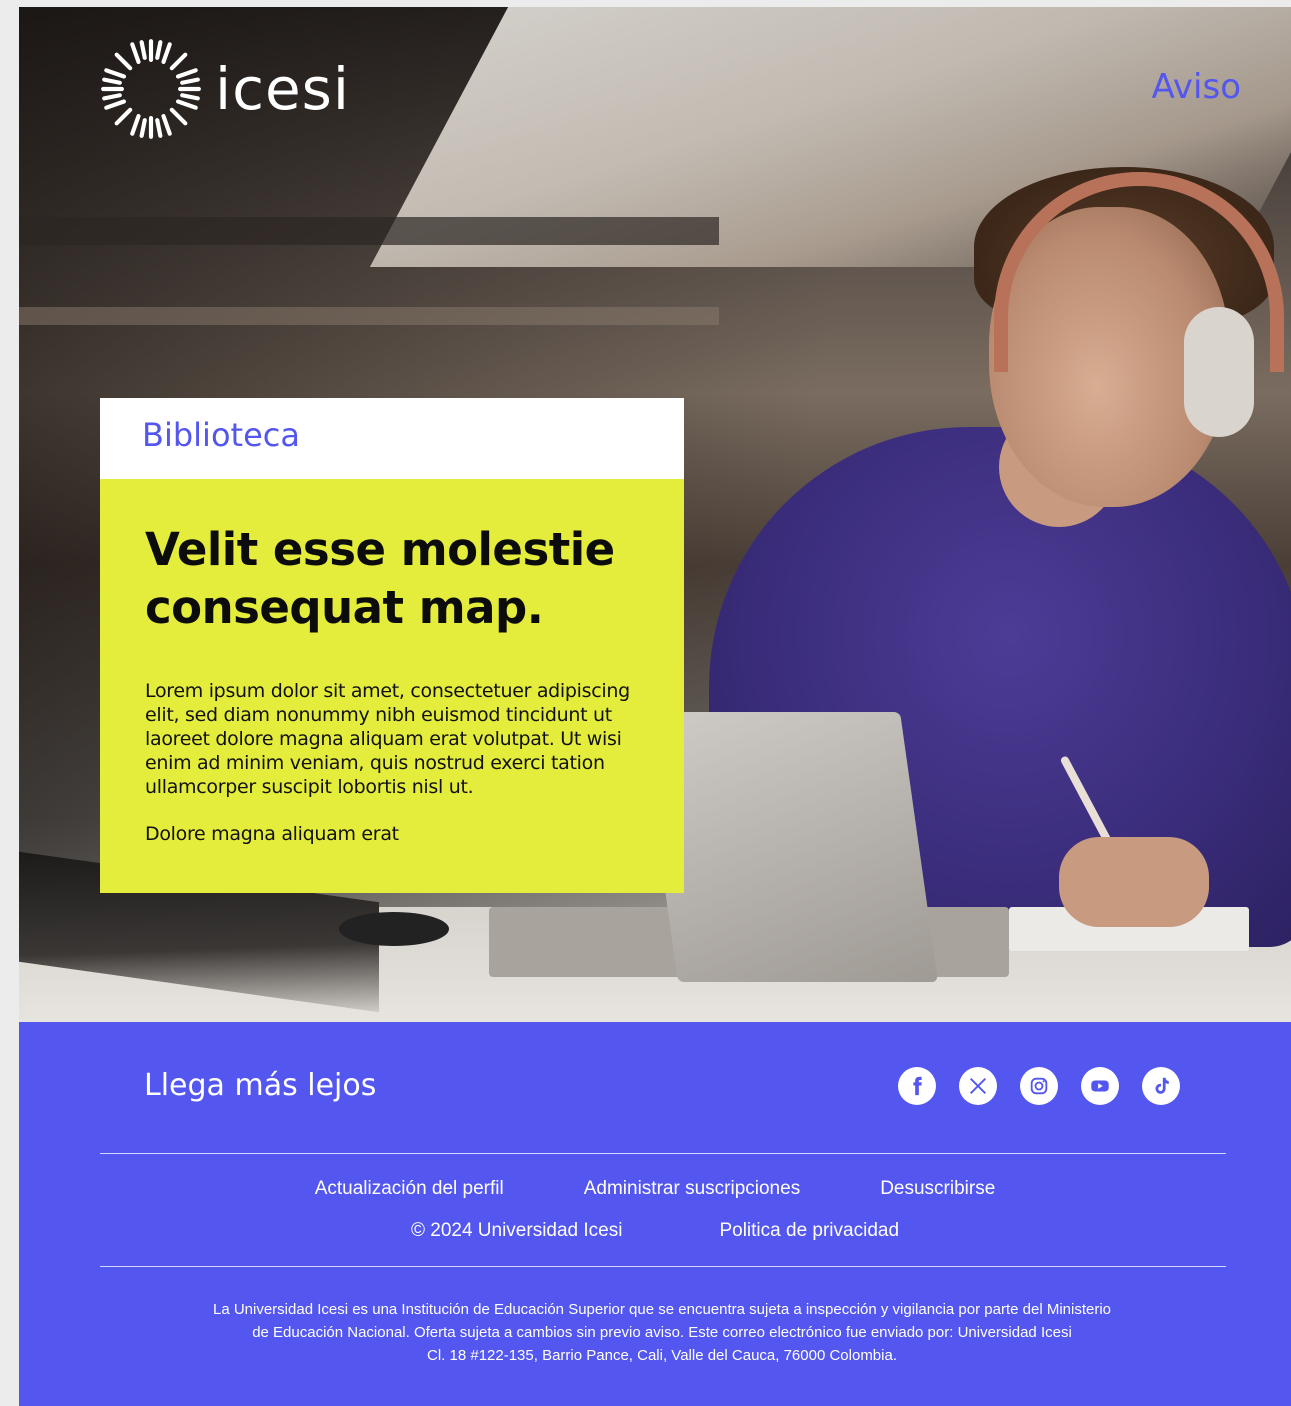 This screenshot has width=1291, height=1406. What do you see at coordinates (260, 1085) in the screenshot?
I see `footer-tagline: Llega más lejos` at bounding box center [260, 1085].